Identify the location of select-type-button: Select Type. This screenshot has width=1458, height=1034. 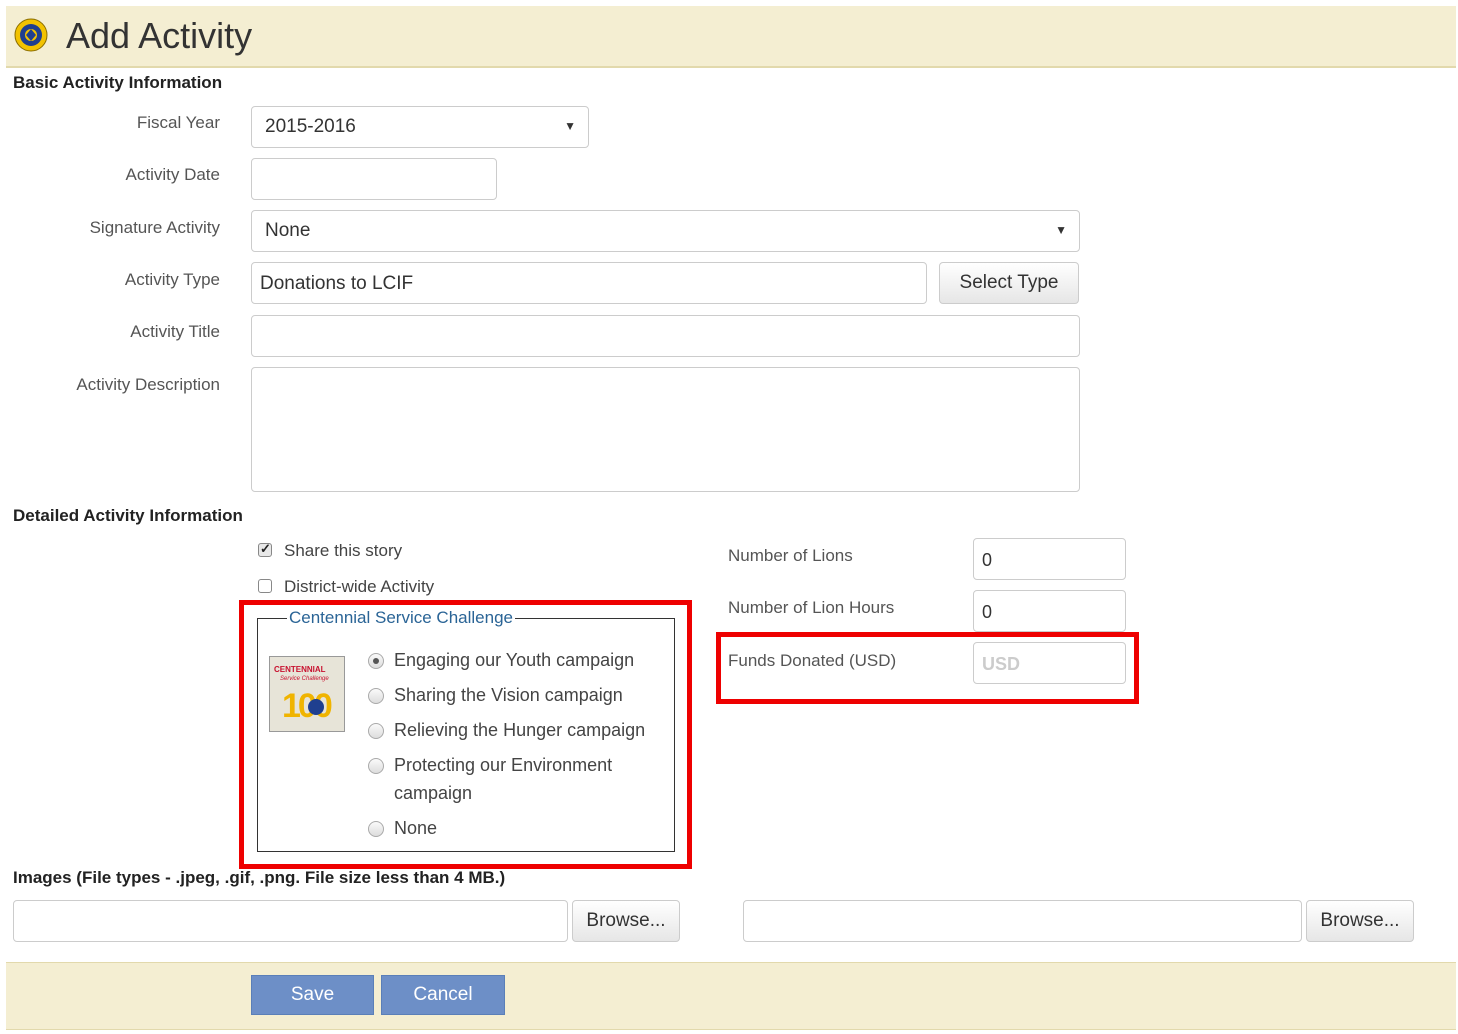
(1009, 283).